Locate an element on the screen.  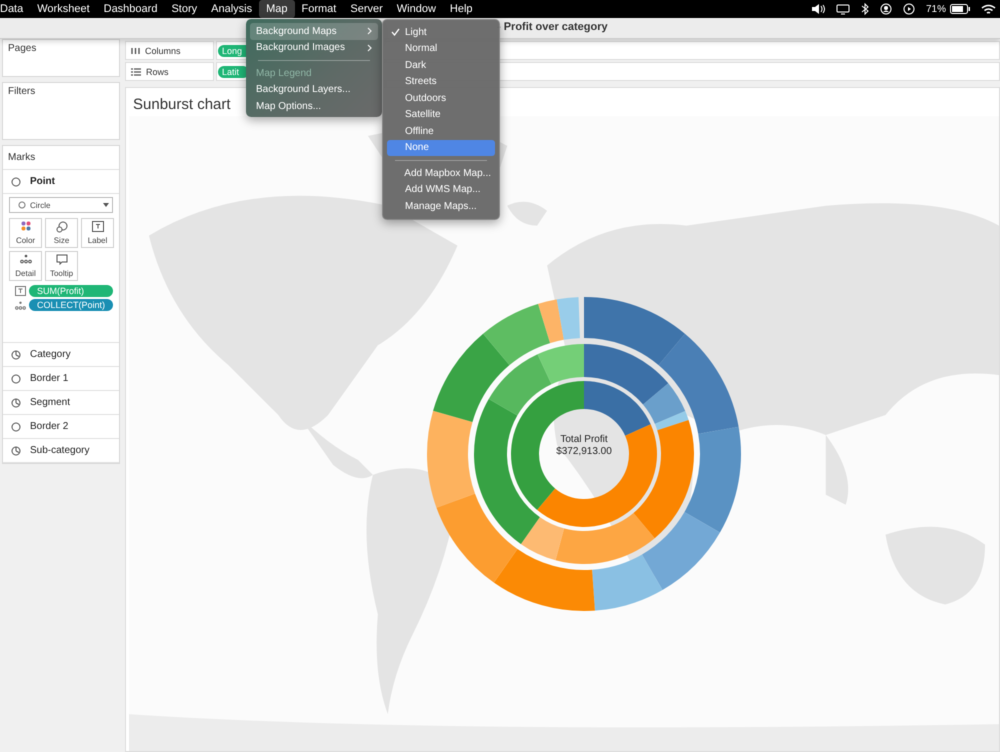
menu-bar-item: Server is located at coordinates (366, 9).